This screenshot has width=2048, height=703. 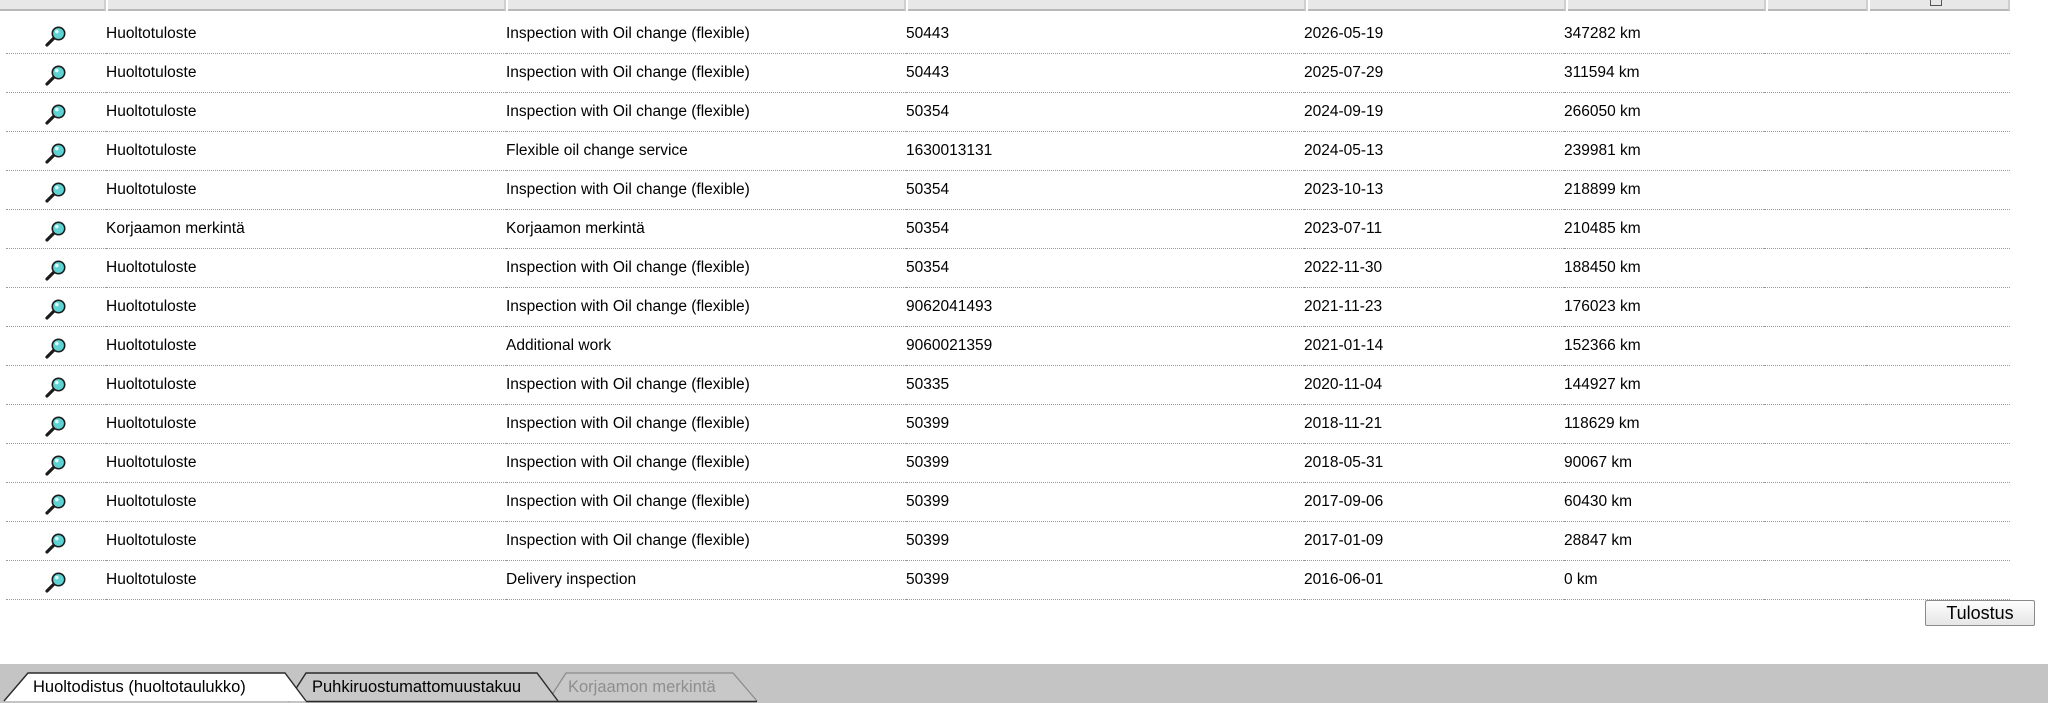 What do you see at coordinates (1434, 307) in the screenshot?
I see `row-date-cell: 2021-11-23` at bounding box center [1434, 307].